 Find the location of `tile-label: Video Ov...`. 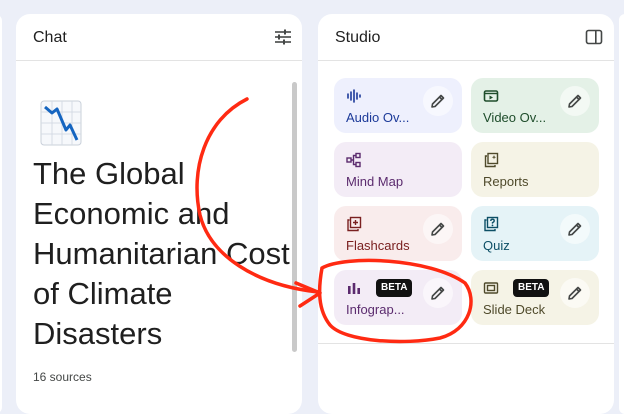

tile-label: Video Ov... is located at coordinates (515, 117).